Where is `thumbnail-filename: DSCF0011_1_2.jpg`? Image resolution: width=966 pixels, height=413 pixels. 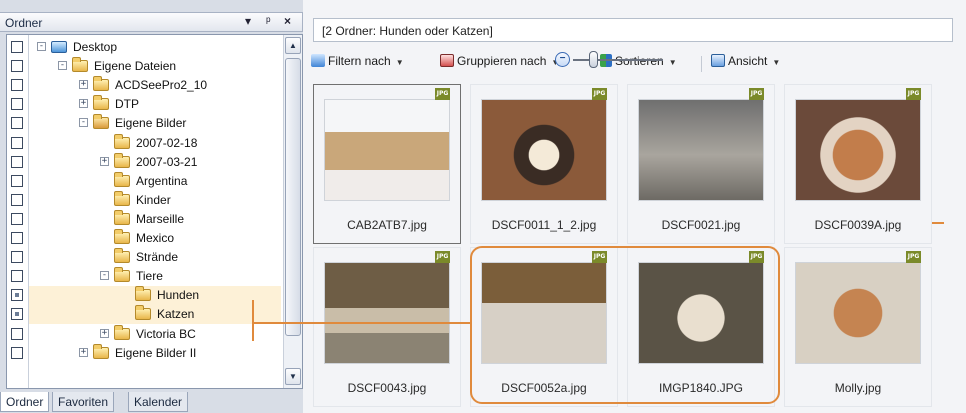 thumbnail-filename: DSCF0011_1_2.jpg is located at coordinates (544, 225).